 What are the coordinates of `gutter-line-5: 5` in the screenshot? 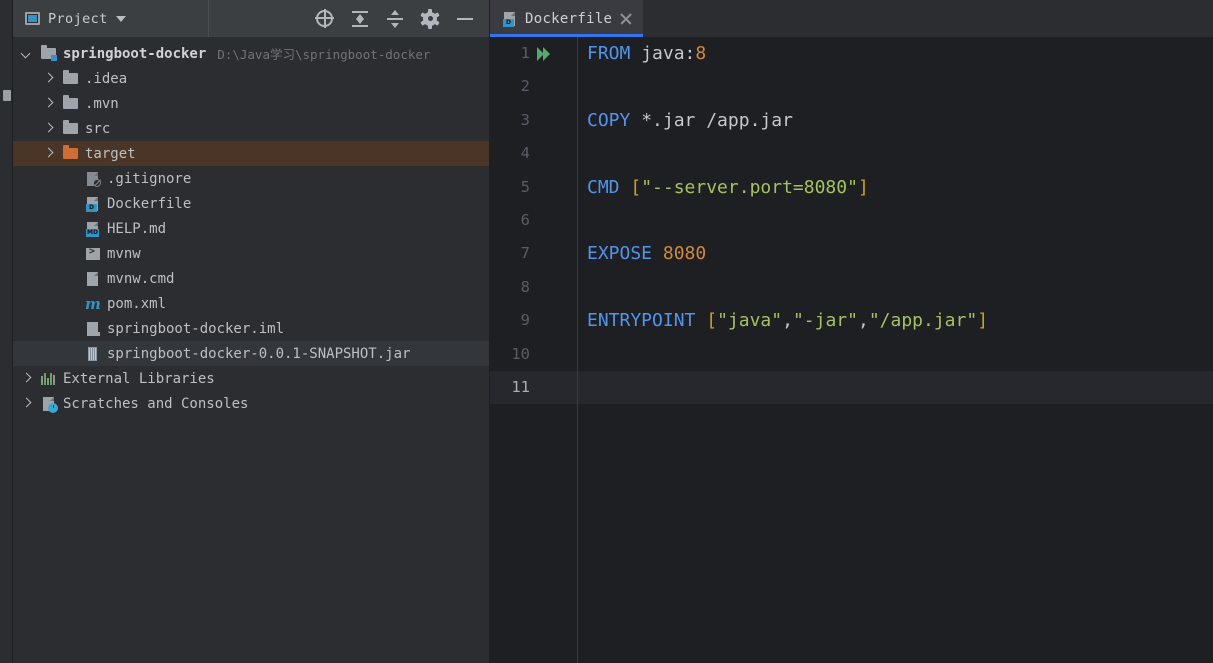 It's located at (533, 187).